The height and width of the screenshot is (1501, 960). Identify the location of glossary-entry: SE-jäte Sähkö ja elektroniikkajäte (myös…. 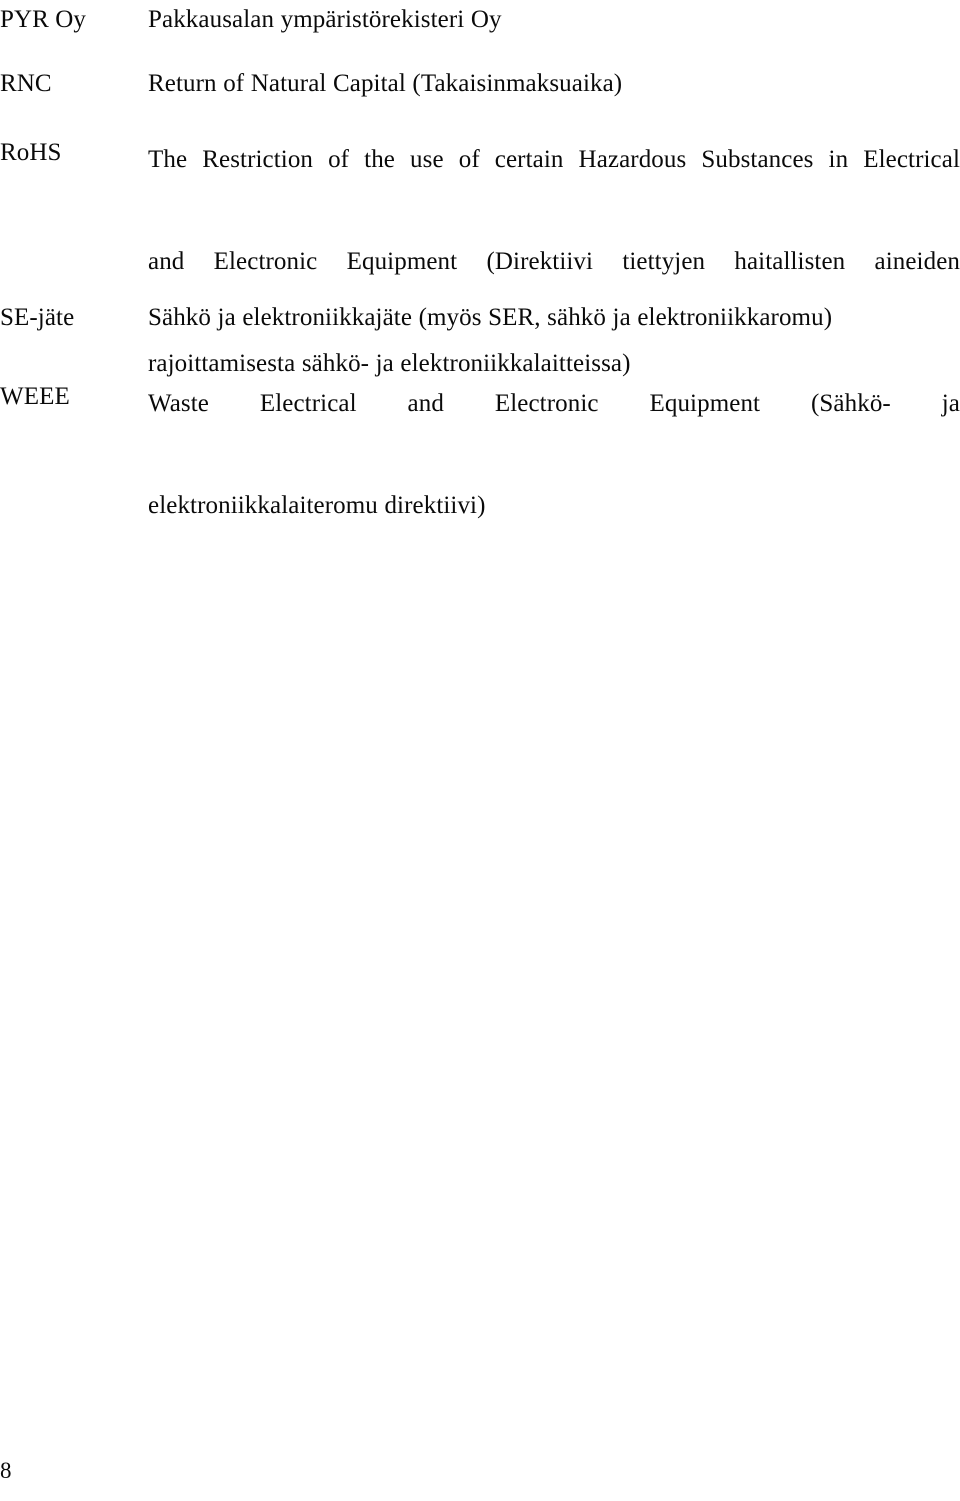
(480, 318).